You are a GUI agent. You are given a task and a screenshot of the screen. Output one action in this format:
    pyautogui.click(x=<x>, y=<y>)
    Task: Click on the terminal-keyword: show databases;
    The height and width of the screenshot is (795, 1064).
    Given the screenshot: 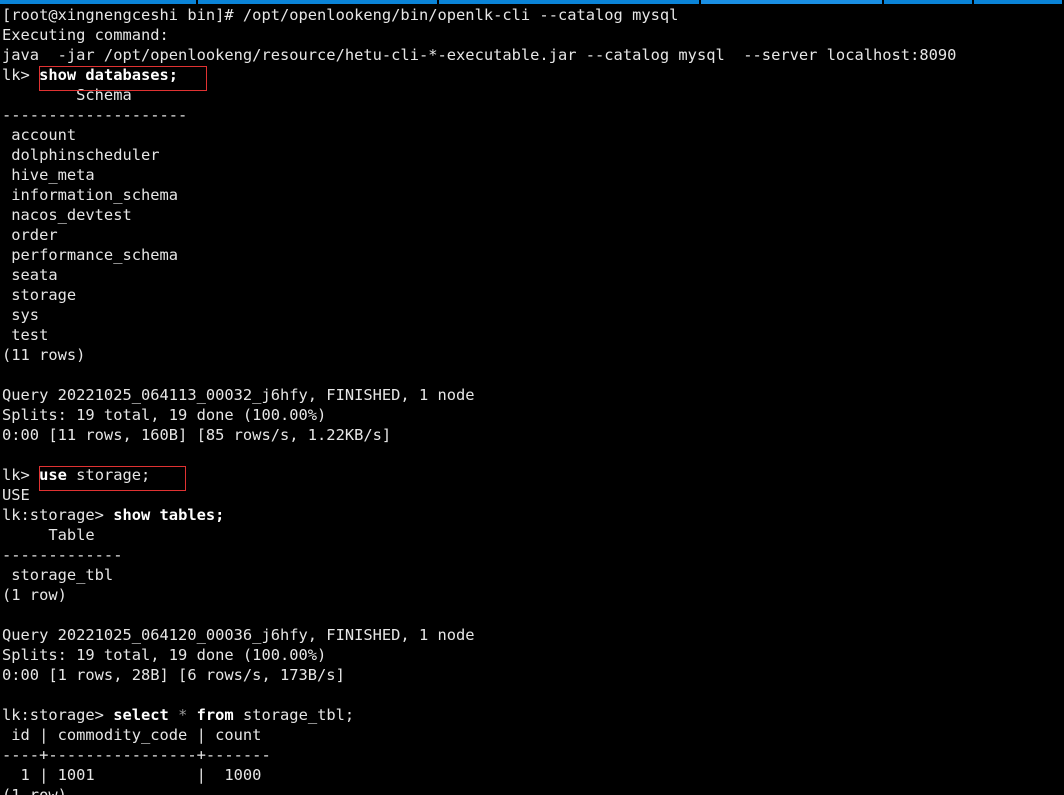 What is the action you would take?
    pyautogui.click(x=109, y=75)
    